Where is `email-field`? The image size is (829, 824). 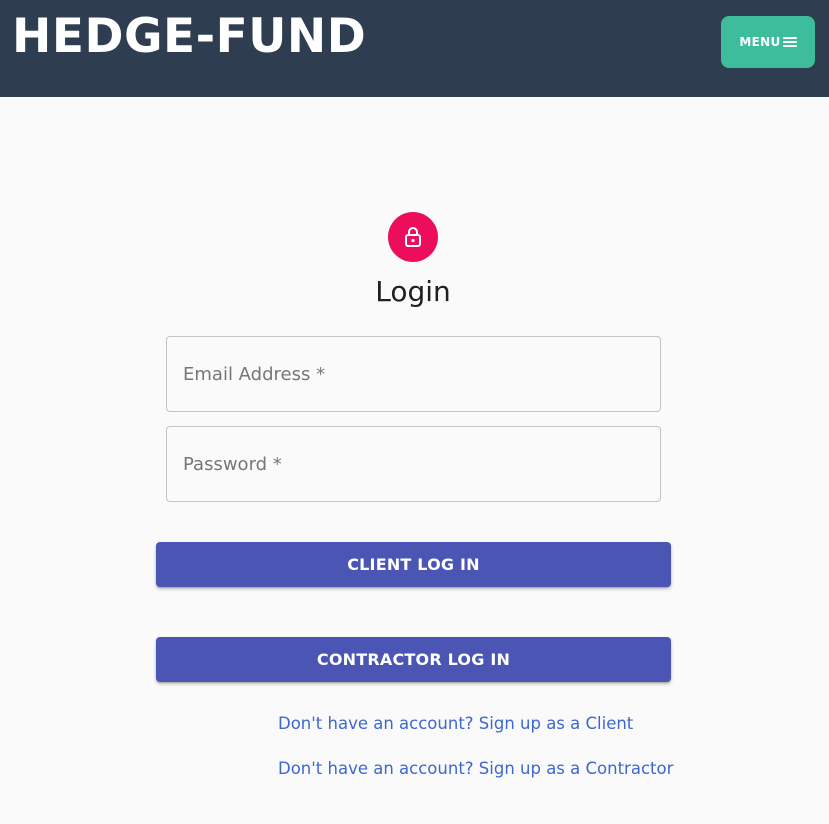
email-field is located at coordinates (413, 374).